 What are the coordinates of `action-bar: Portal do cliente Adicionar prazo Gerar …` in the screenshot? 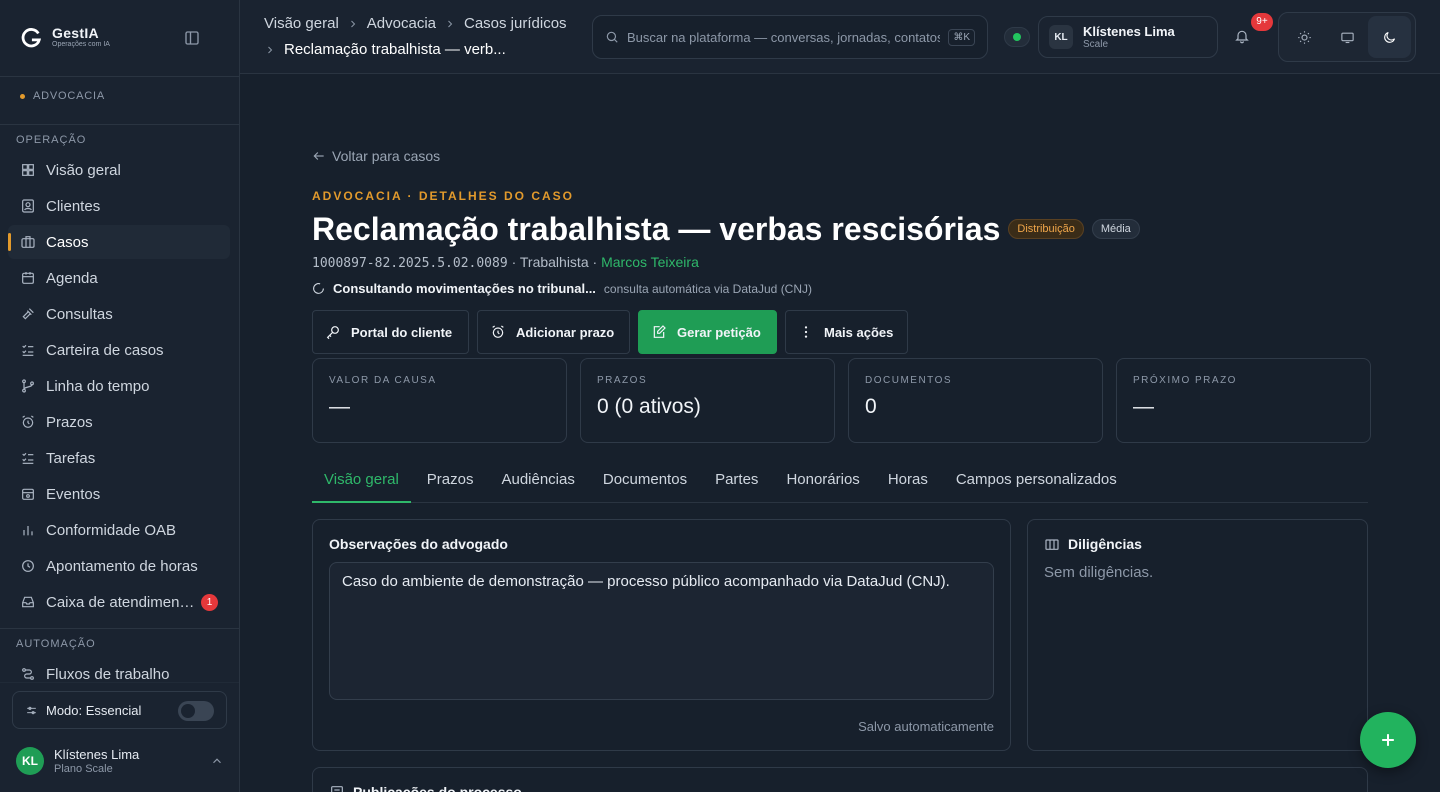 It's located at (610, 332).